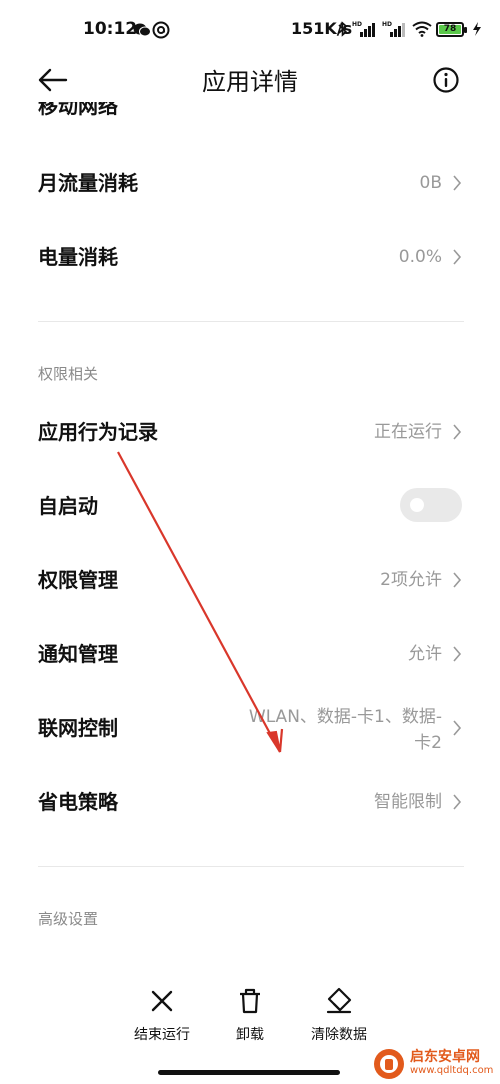 The width and height of the screenshot is (500, 1084). I want to click on clear-data-label: 清除数据, so click(339, 1035).